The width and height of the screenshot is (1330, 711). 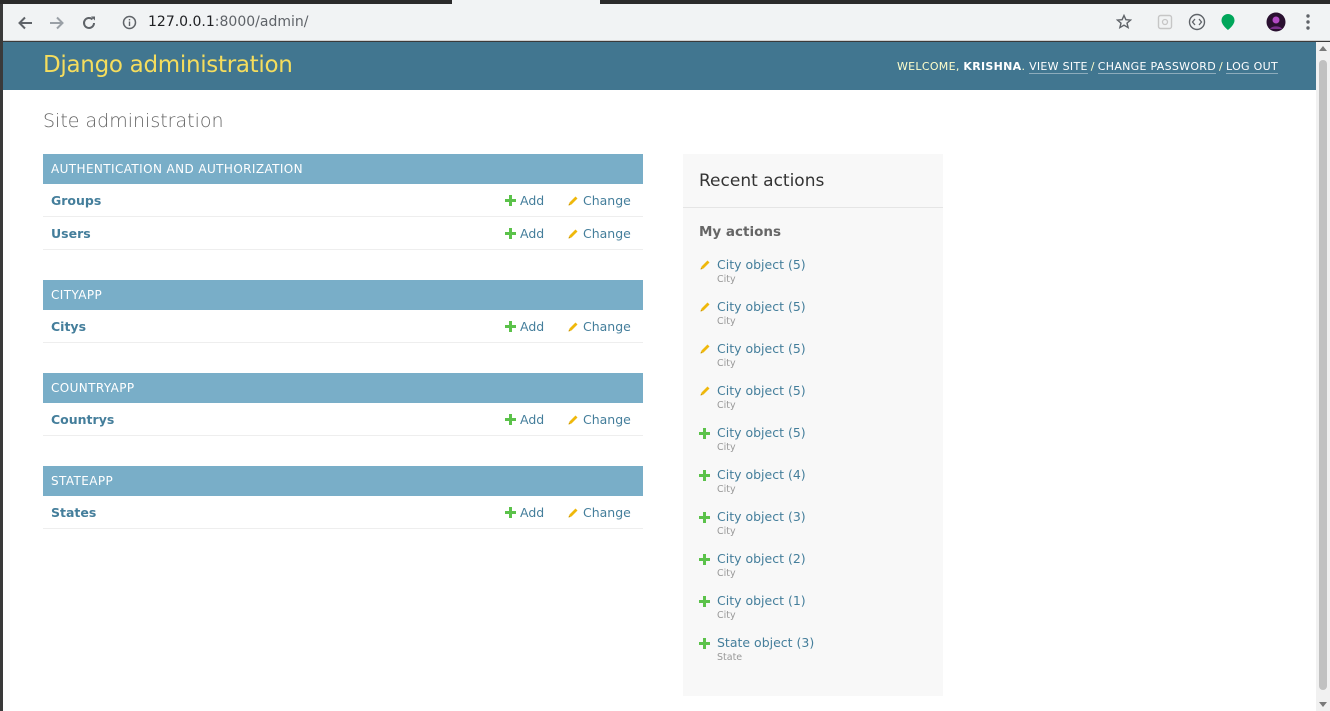 I want to click on module-table: CITYAPP Citys Add Change, so click(x=343, y=311).